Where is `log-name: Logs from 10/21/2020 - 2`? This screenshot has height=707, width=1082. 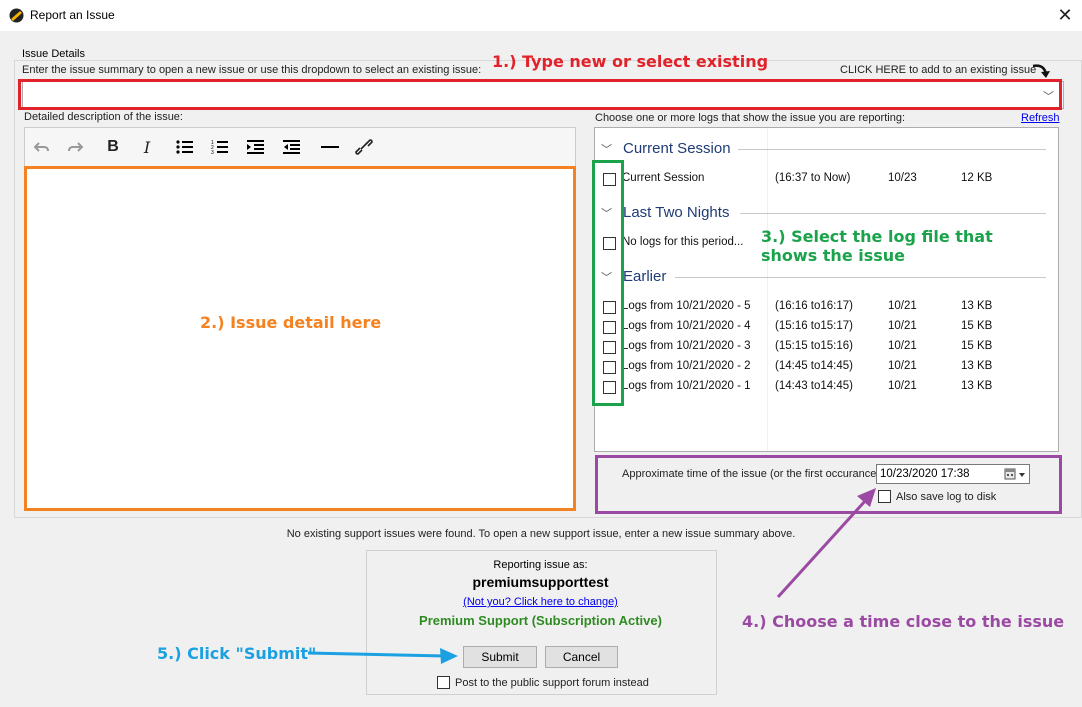 log-name: Logs from 10/21/2020 - 2 is located at coordinates (686, 366).